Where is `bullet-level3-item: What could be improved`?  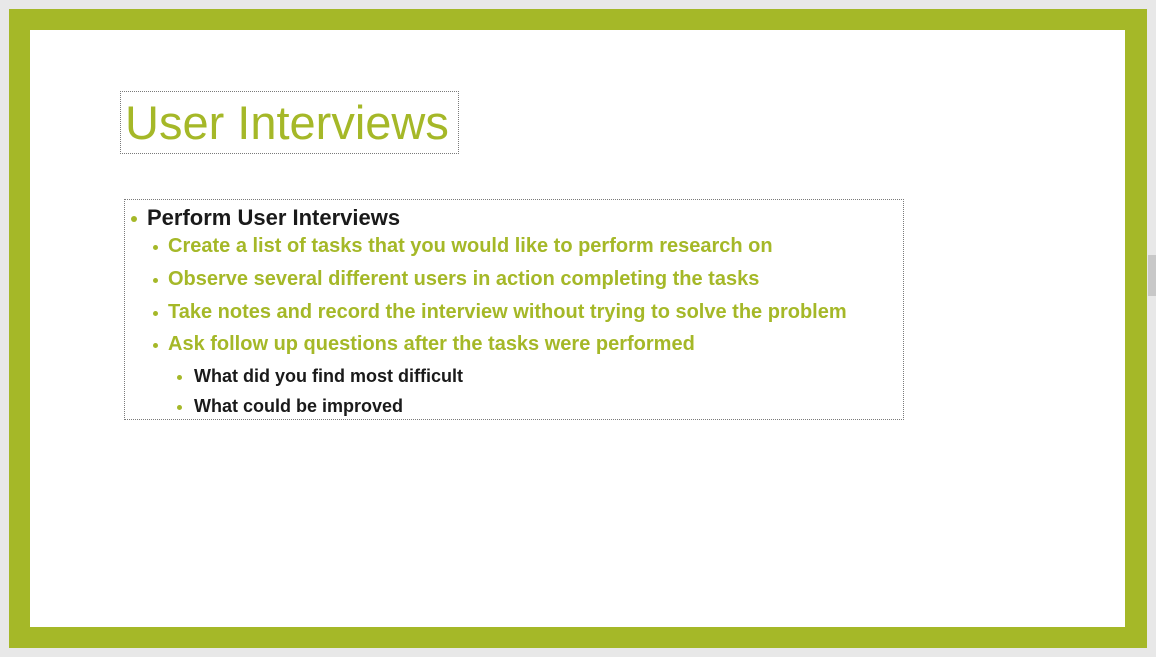
bullet-level3-item: What could be improved is located at coordinates (298, 406).